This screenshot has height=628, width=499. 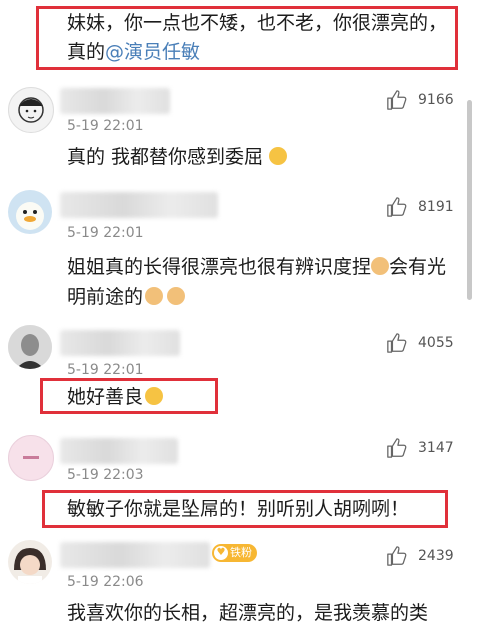 I want to click on fan-badge: ♥ 铁粉, so click(x=234, y=553).